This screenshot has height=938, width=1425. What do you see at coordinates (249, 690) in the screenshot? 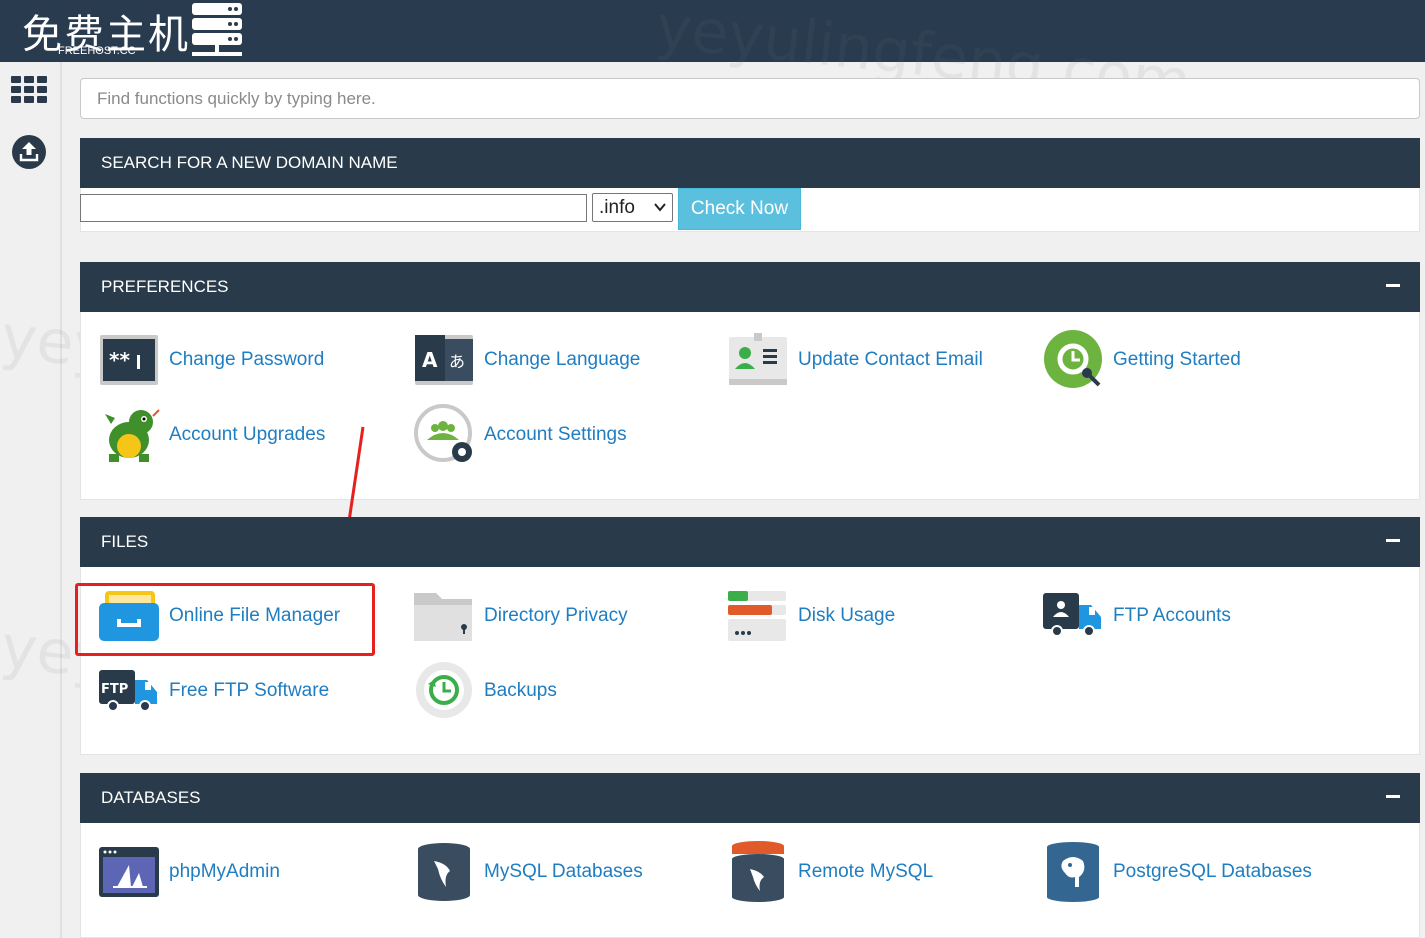
I see `free-ftp-software-label: Free FTP Software` at bounding box center [249, 690].